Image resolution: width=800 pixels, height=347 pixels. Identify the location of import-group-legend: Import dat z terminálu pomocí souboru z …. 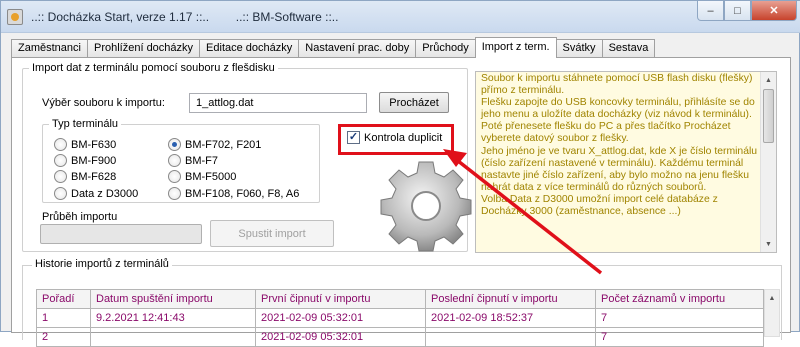
(153, 68).